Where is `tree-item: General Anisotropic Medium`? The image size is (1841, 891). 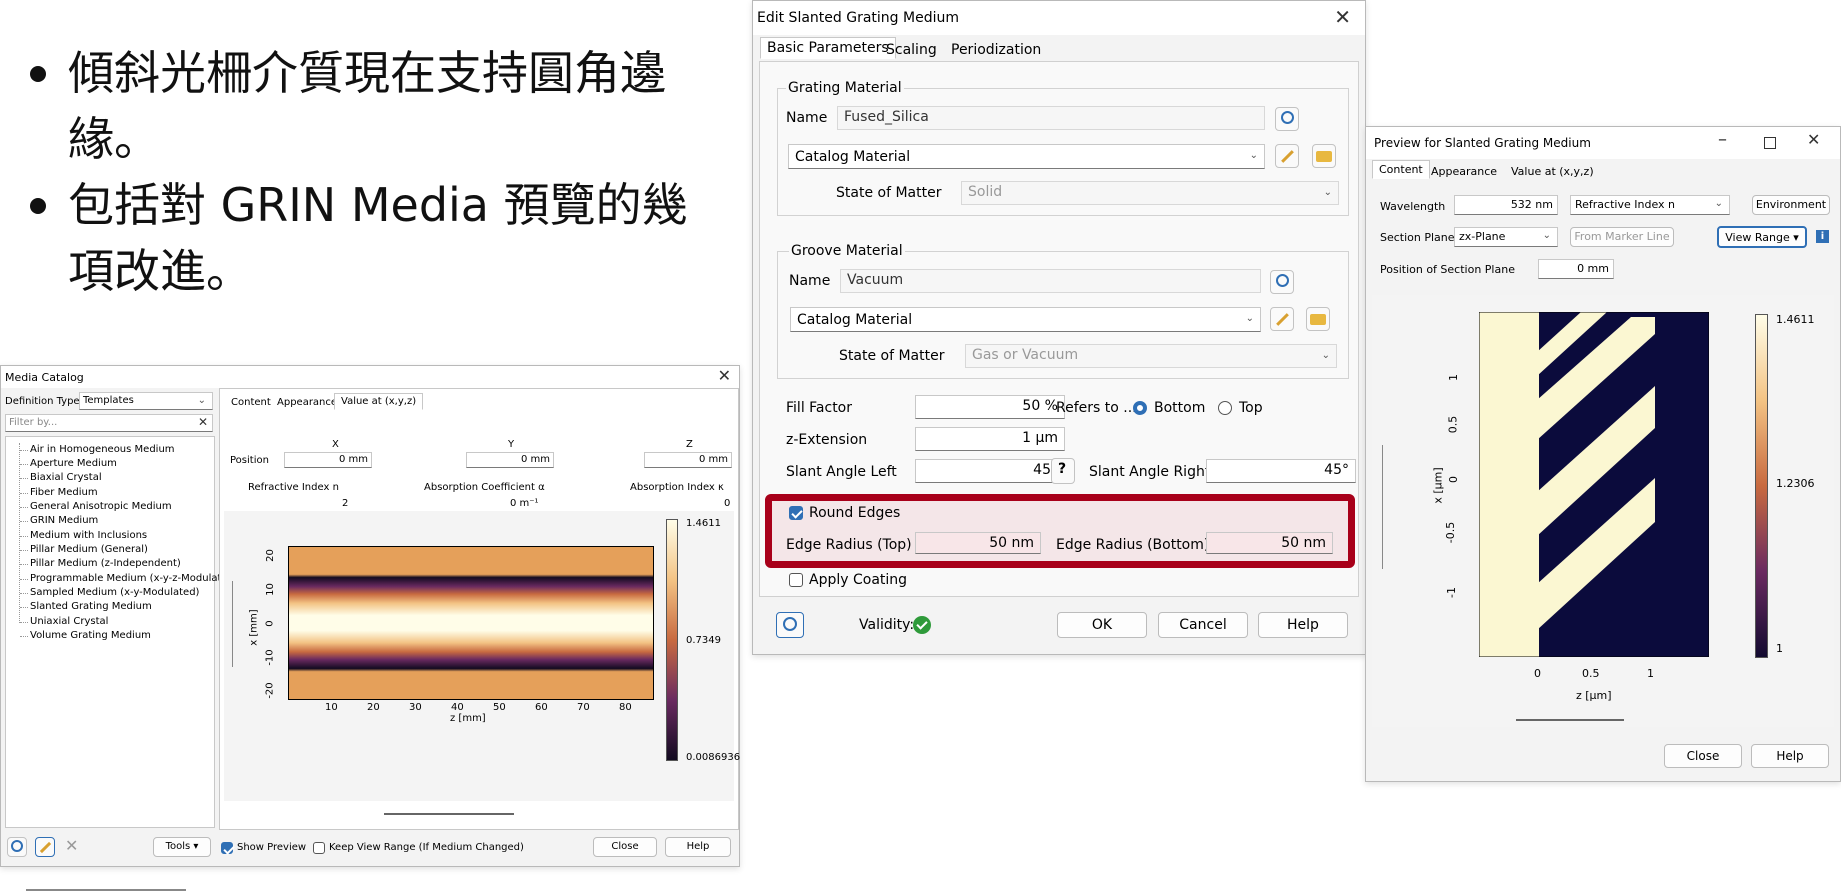
tree-item: General Anisotropic Medium is located at coordinates (96, 506).